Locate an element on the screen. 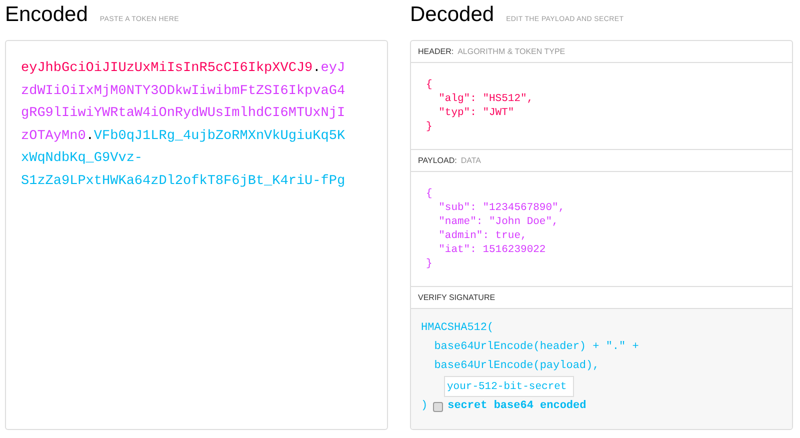 The image size is (800, 438). json-editor: { "alg": "HS512", "typ": "JWT" } is located at coordinates (601, 106).